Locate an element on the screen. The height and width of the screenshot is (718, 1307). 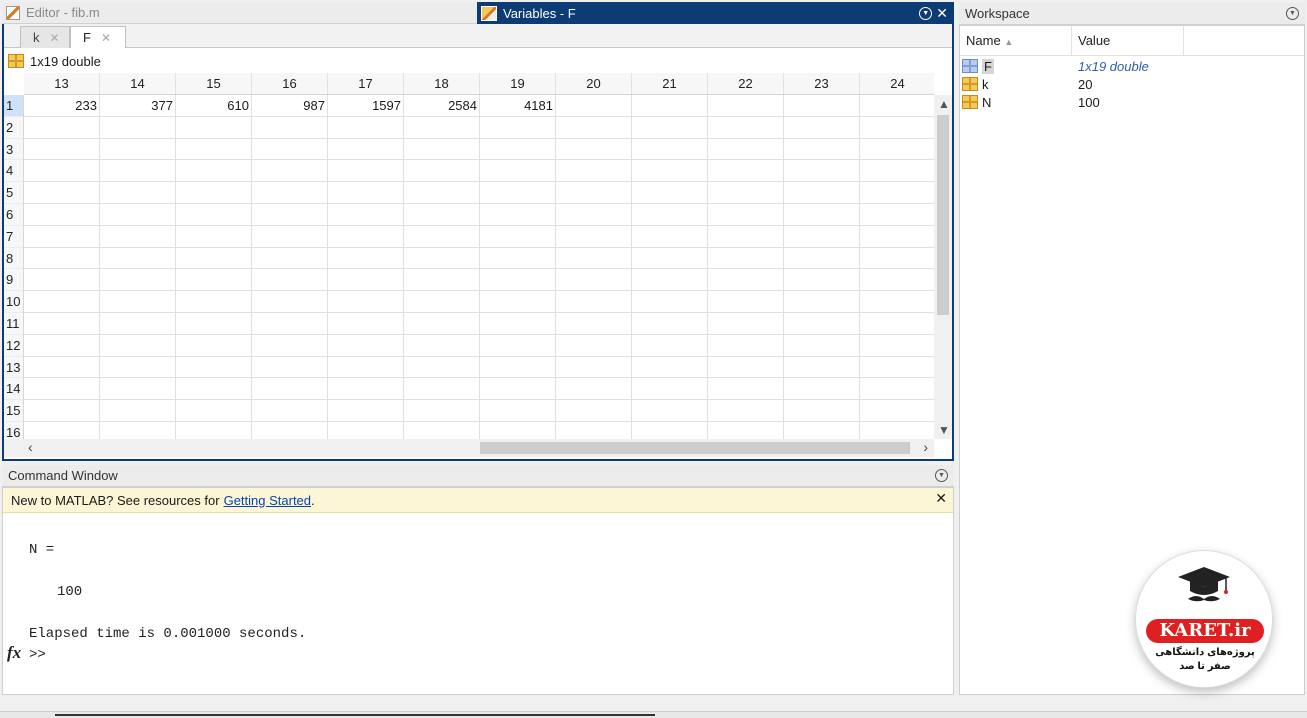
row-header: 5 is located at coordinates (13, 193).